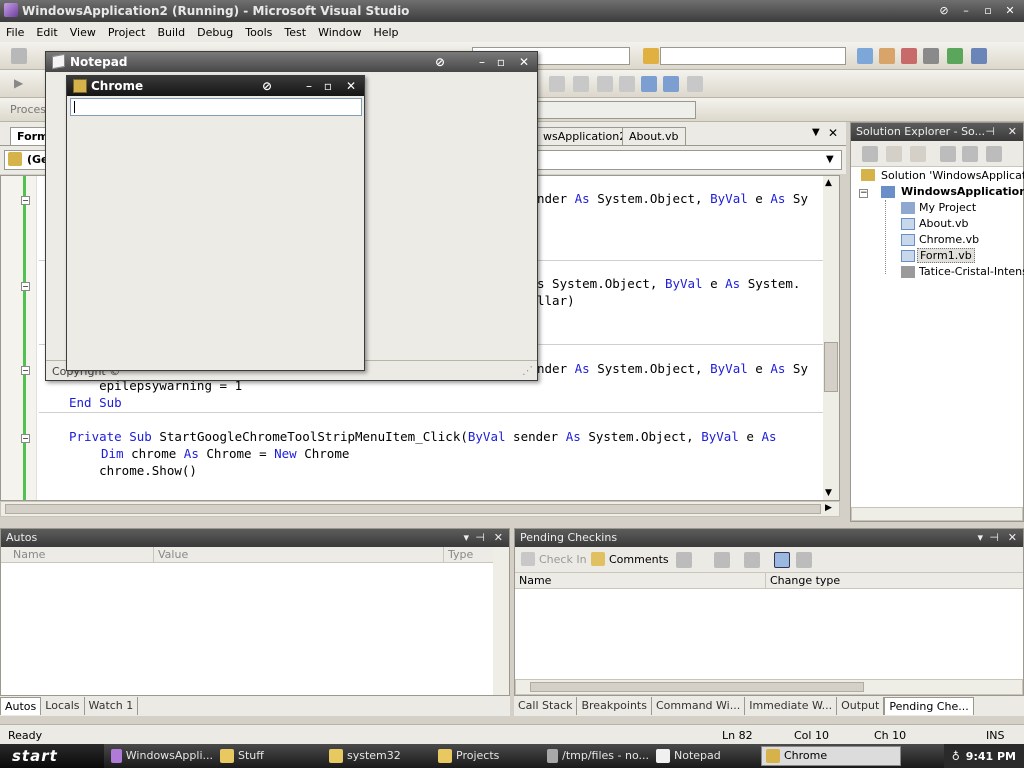  What do you see at coordinates (931, 56) in the screenshot?
I see `toolbox-icon` at bounding box center [931, 56].